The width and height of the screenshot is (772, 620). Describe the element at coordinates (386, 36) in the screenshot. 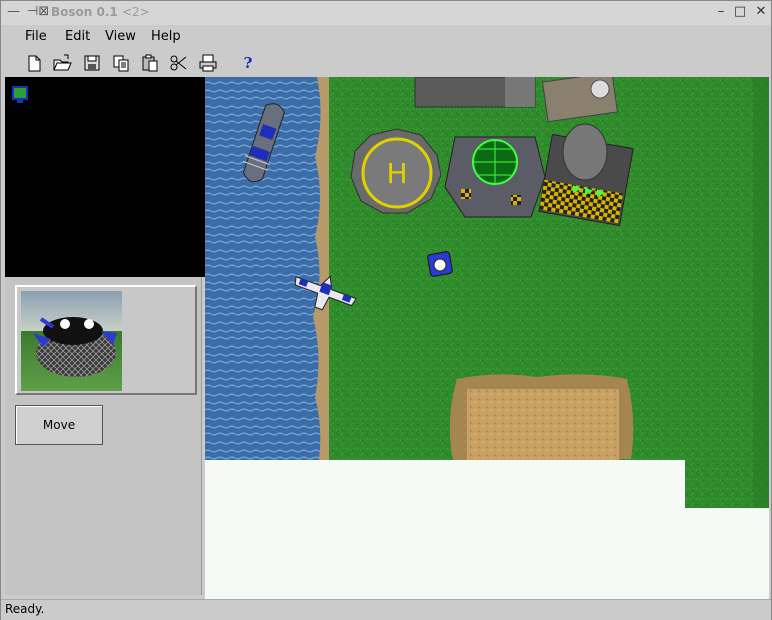

I see `menu-bar: File Edit View Help` at that location.